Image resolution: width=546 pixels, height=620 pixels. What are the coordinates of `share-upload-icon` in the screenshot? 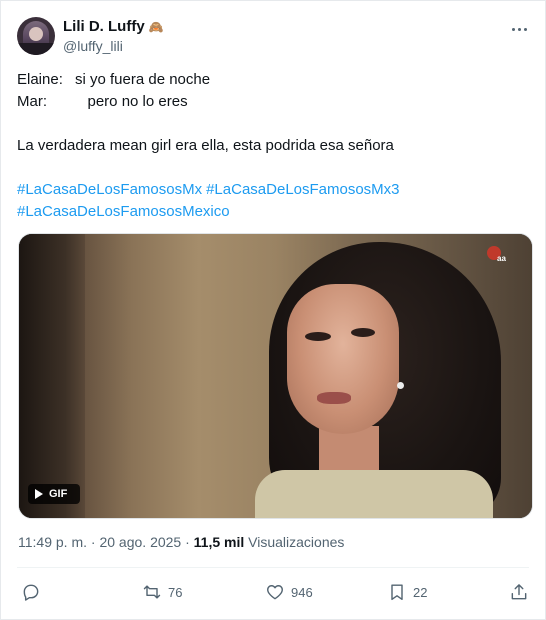 It's located at (519, 592).